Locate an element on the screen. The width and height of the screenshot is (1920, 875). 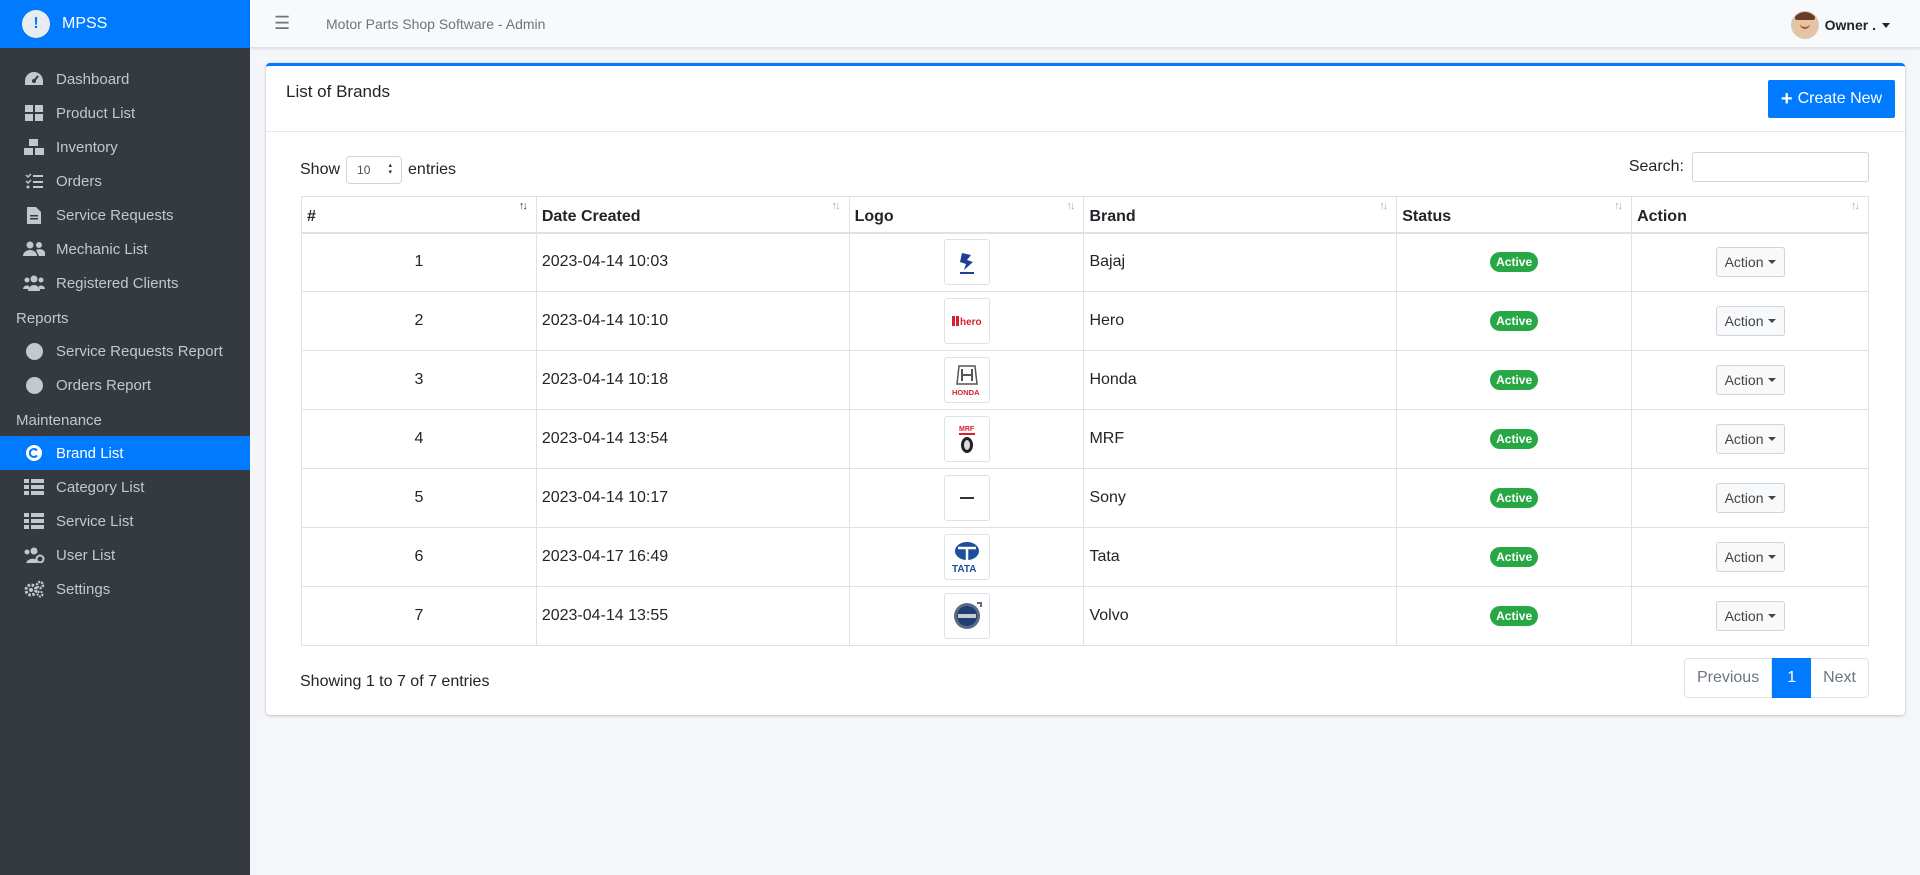
sidebar-item-service-requests-report: Service Requests Report is located at coordinates (125, 351).